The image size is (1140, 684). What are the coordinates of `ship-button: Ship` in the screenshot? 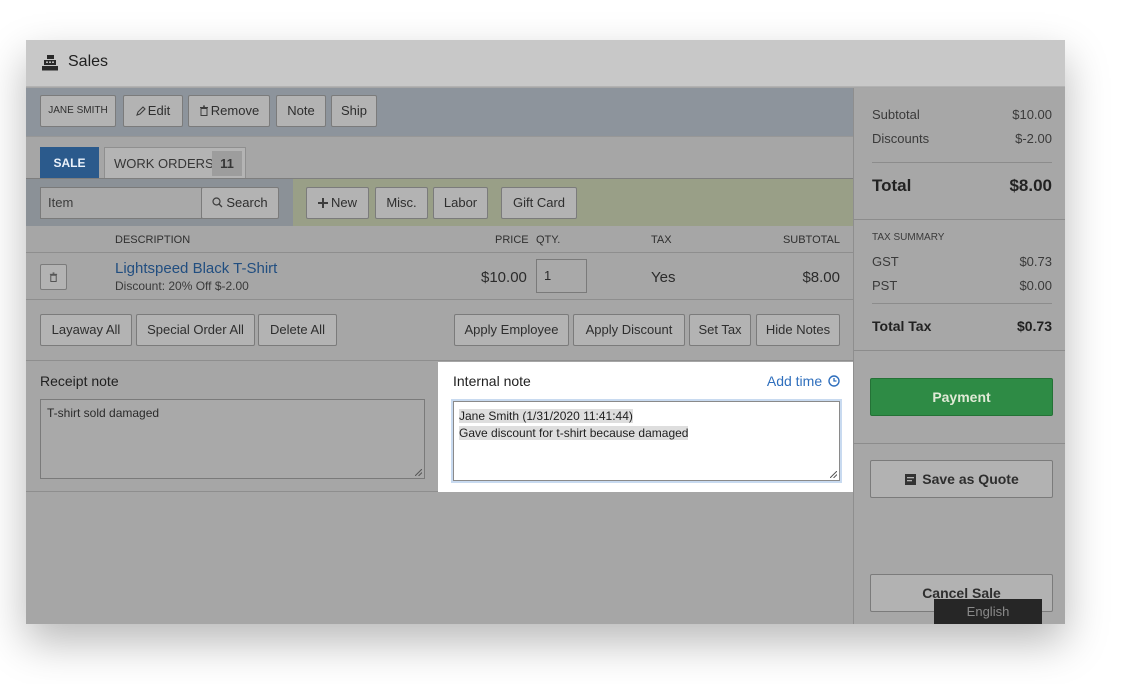 It's located at (354, 111).